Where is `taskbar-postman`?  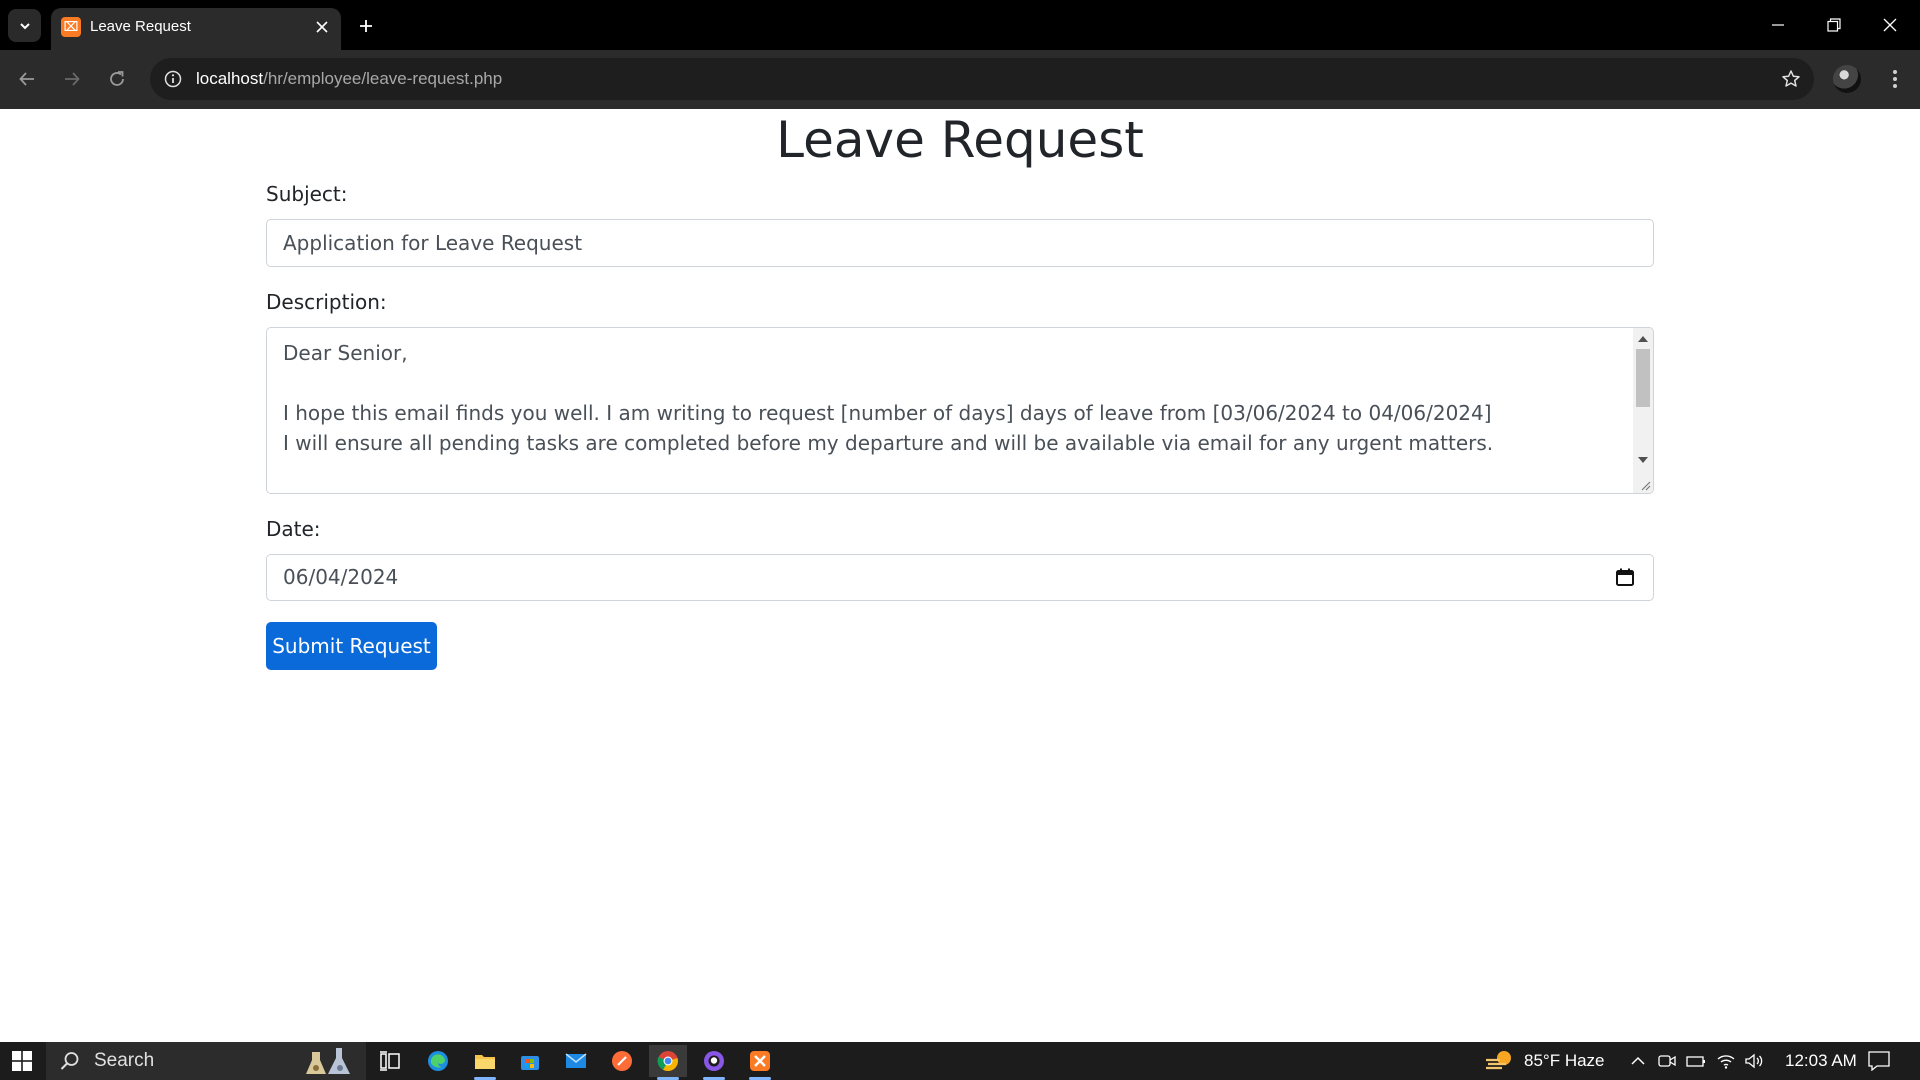
taskbar-postman is located at coordinates (622, 1061).